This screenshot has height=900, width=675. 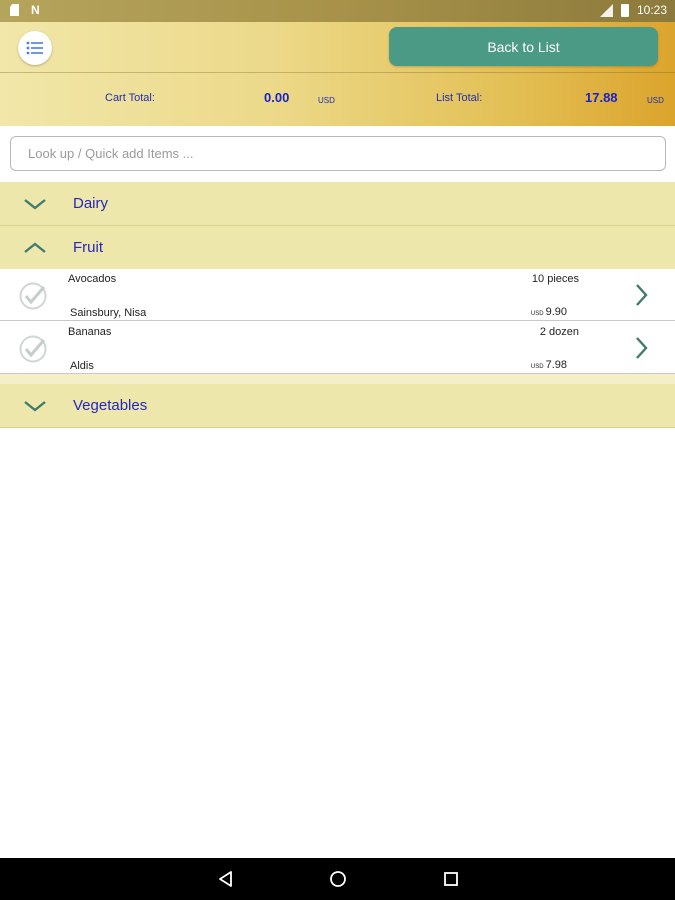 I want to click on cart-currency: USD, so click(x=326, y=100).